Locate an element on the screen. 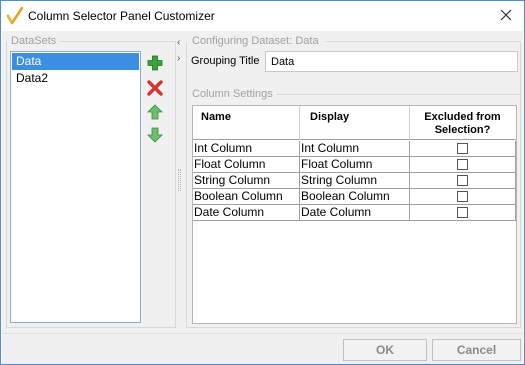 The image size is (525, 365). app-checkmark-icon is located at coordinates (15, 16).